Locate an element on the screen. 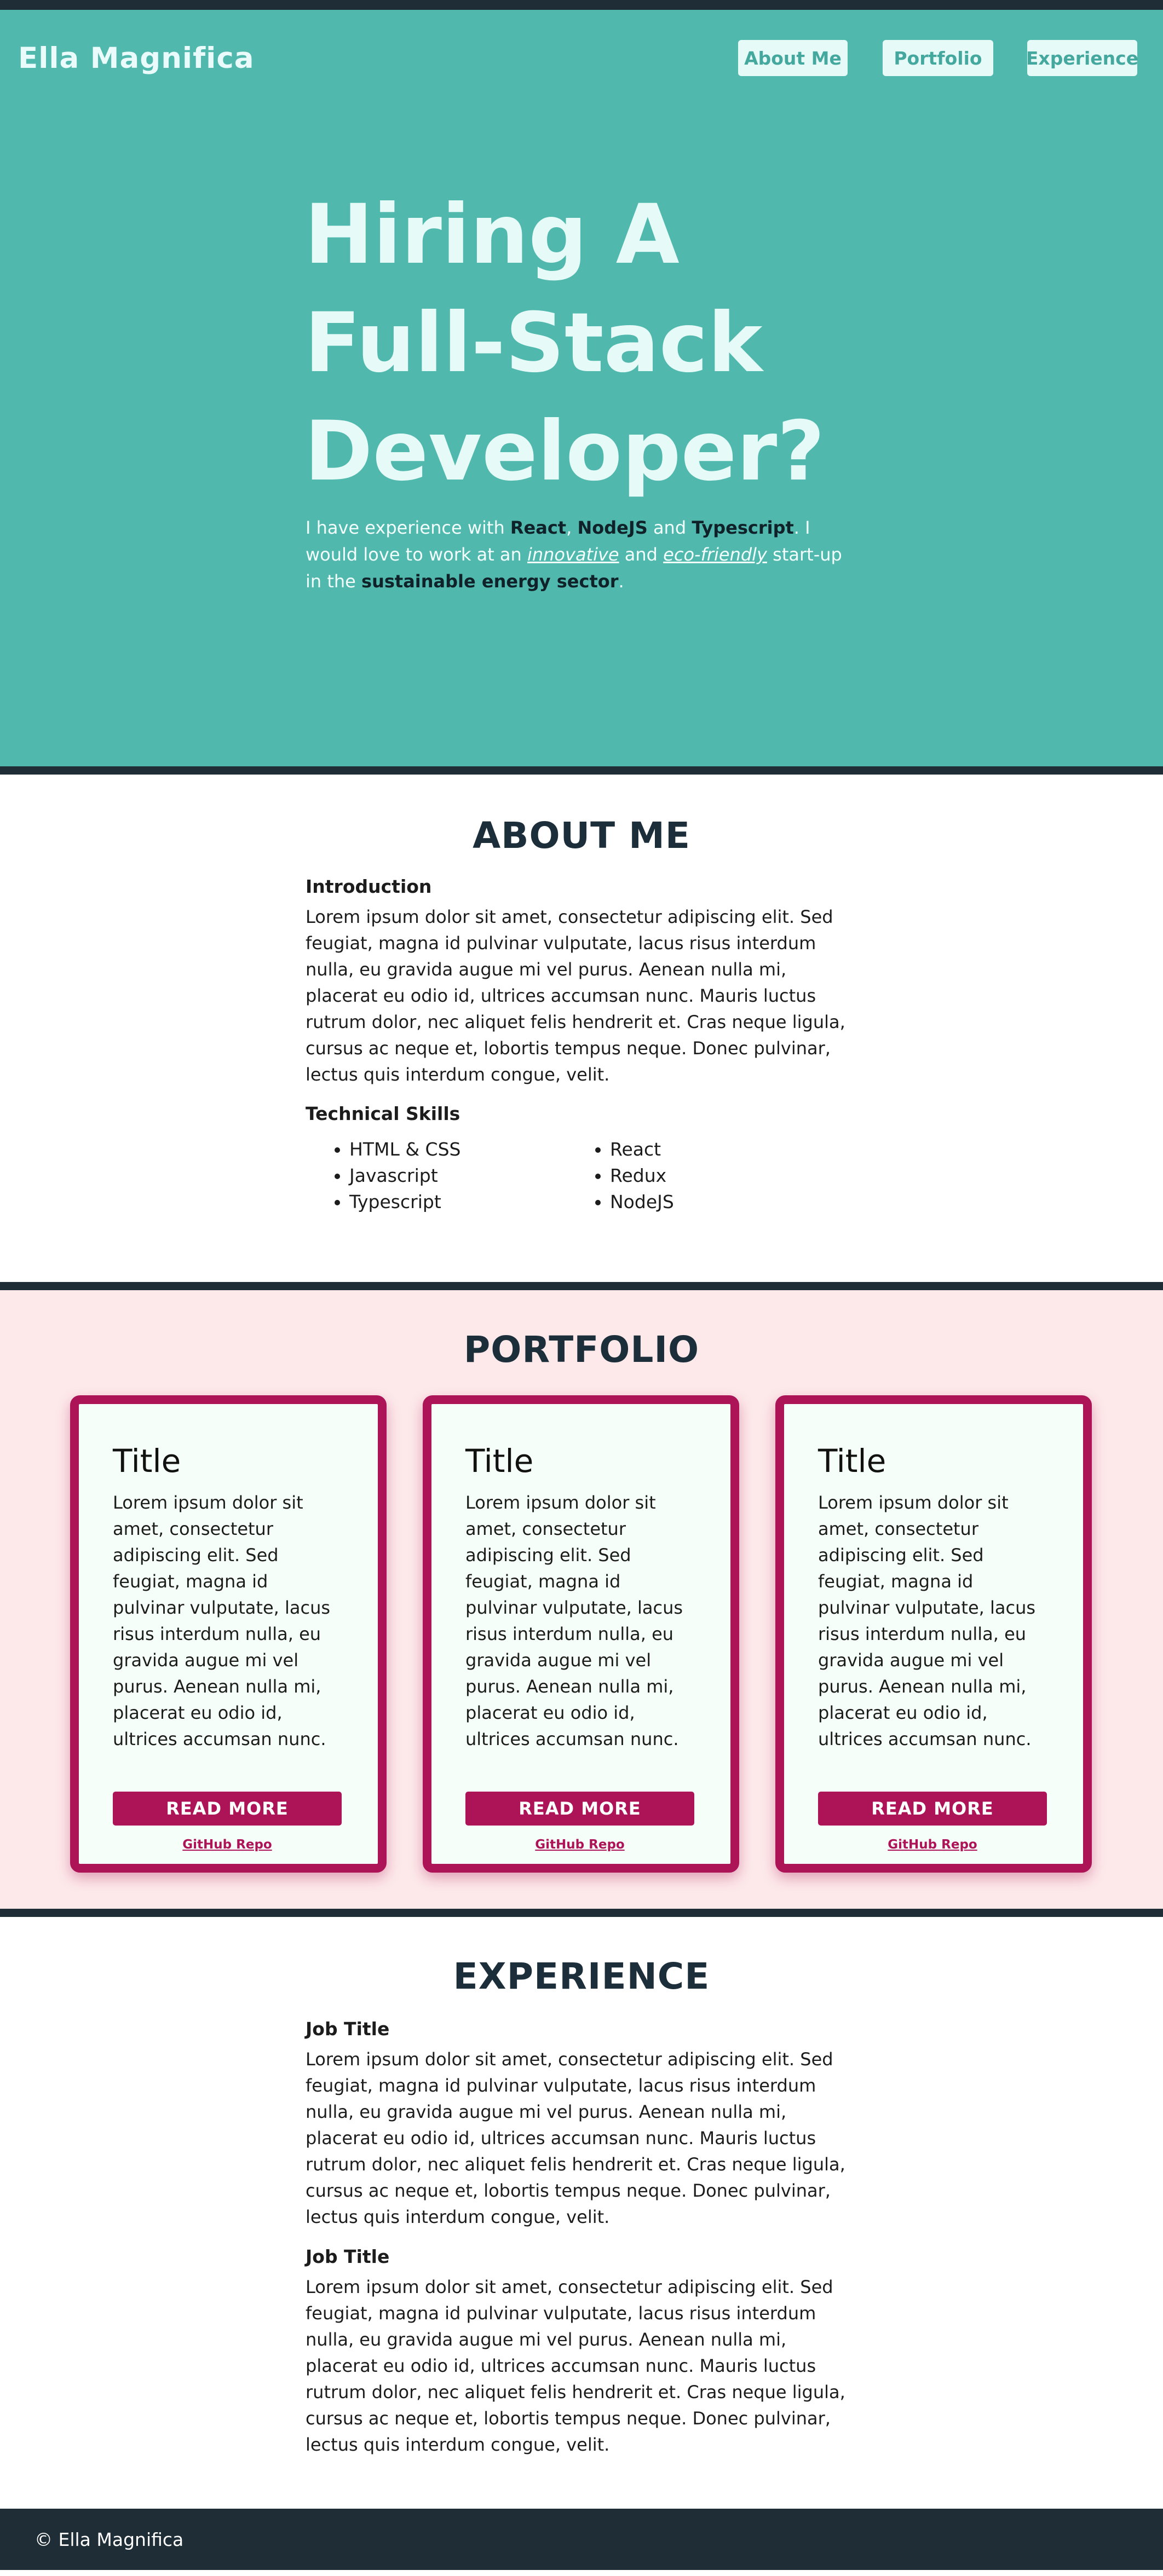 Image resolution: width=1163 pixels, height=2576 pixels. nav-experience-button: Experience is located at coordinates (1082, 58).